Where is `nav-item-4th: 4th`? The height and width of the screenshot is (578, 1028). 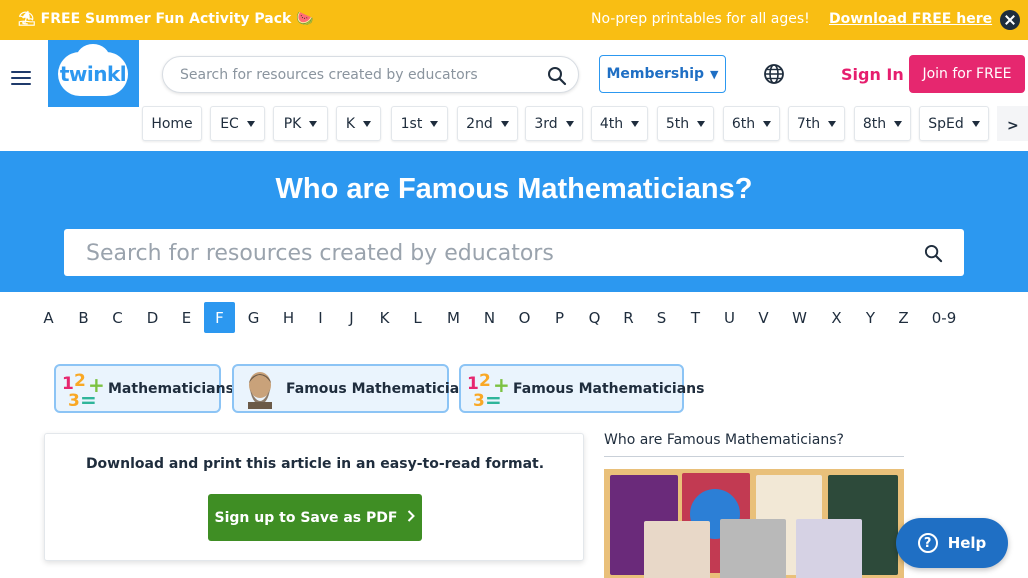
nav-item-4th: 4th is located at coordinates (619, 123).